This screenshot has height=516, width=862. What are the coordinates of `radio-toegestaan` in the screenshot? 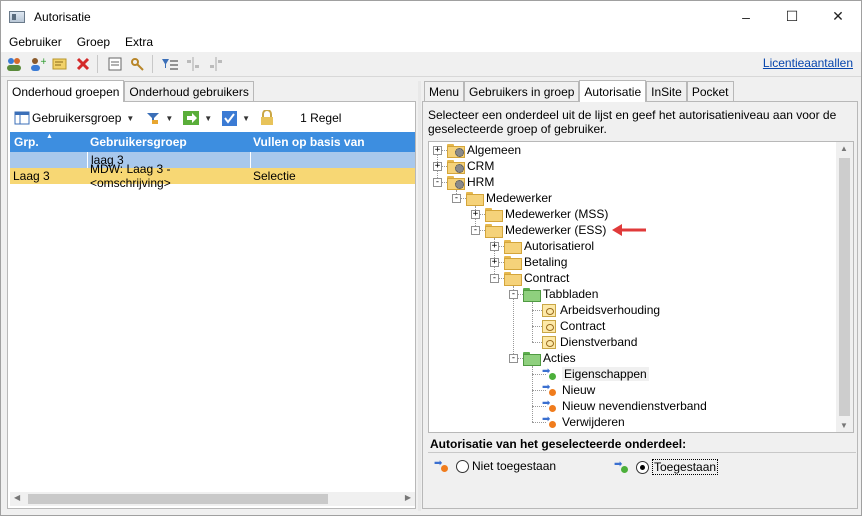 It's located at (642, 467).